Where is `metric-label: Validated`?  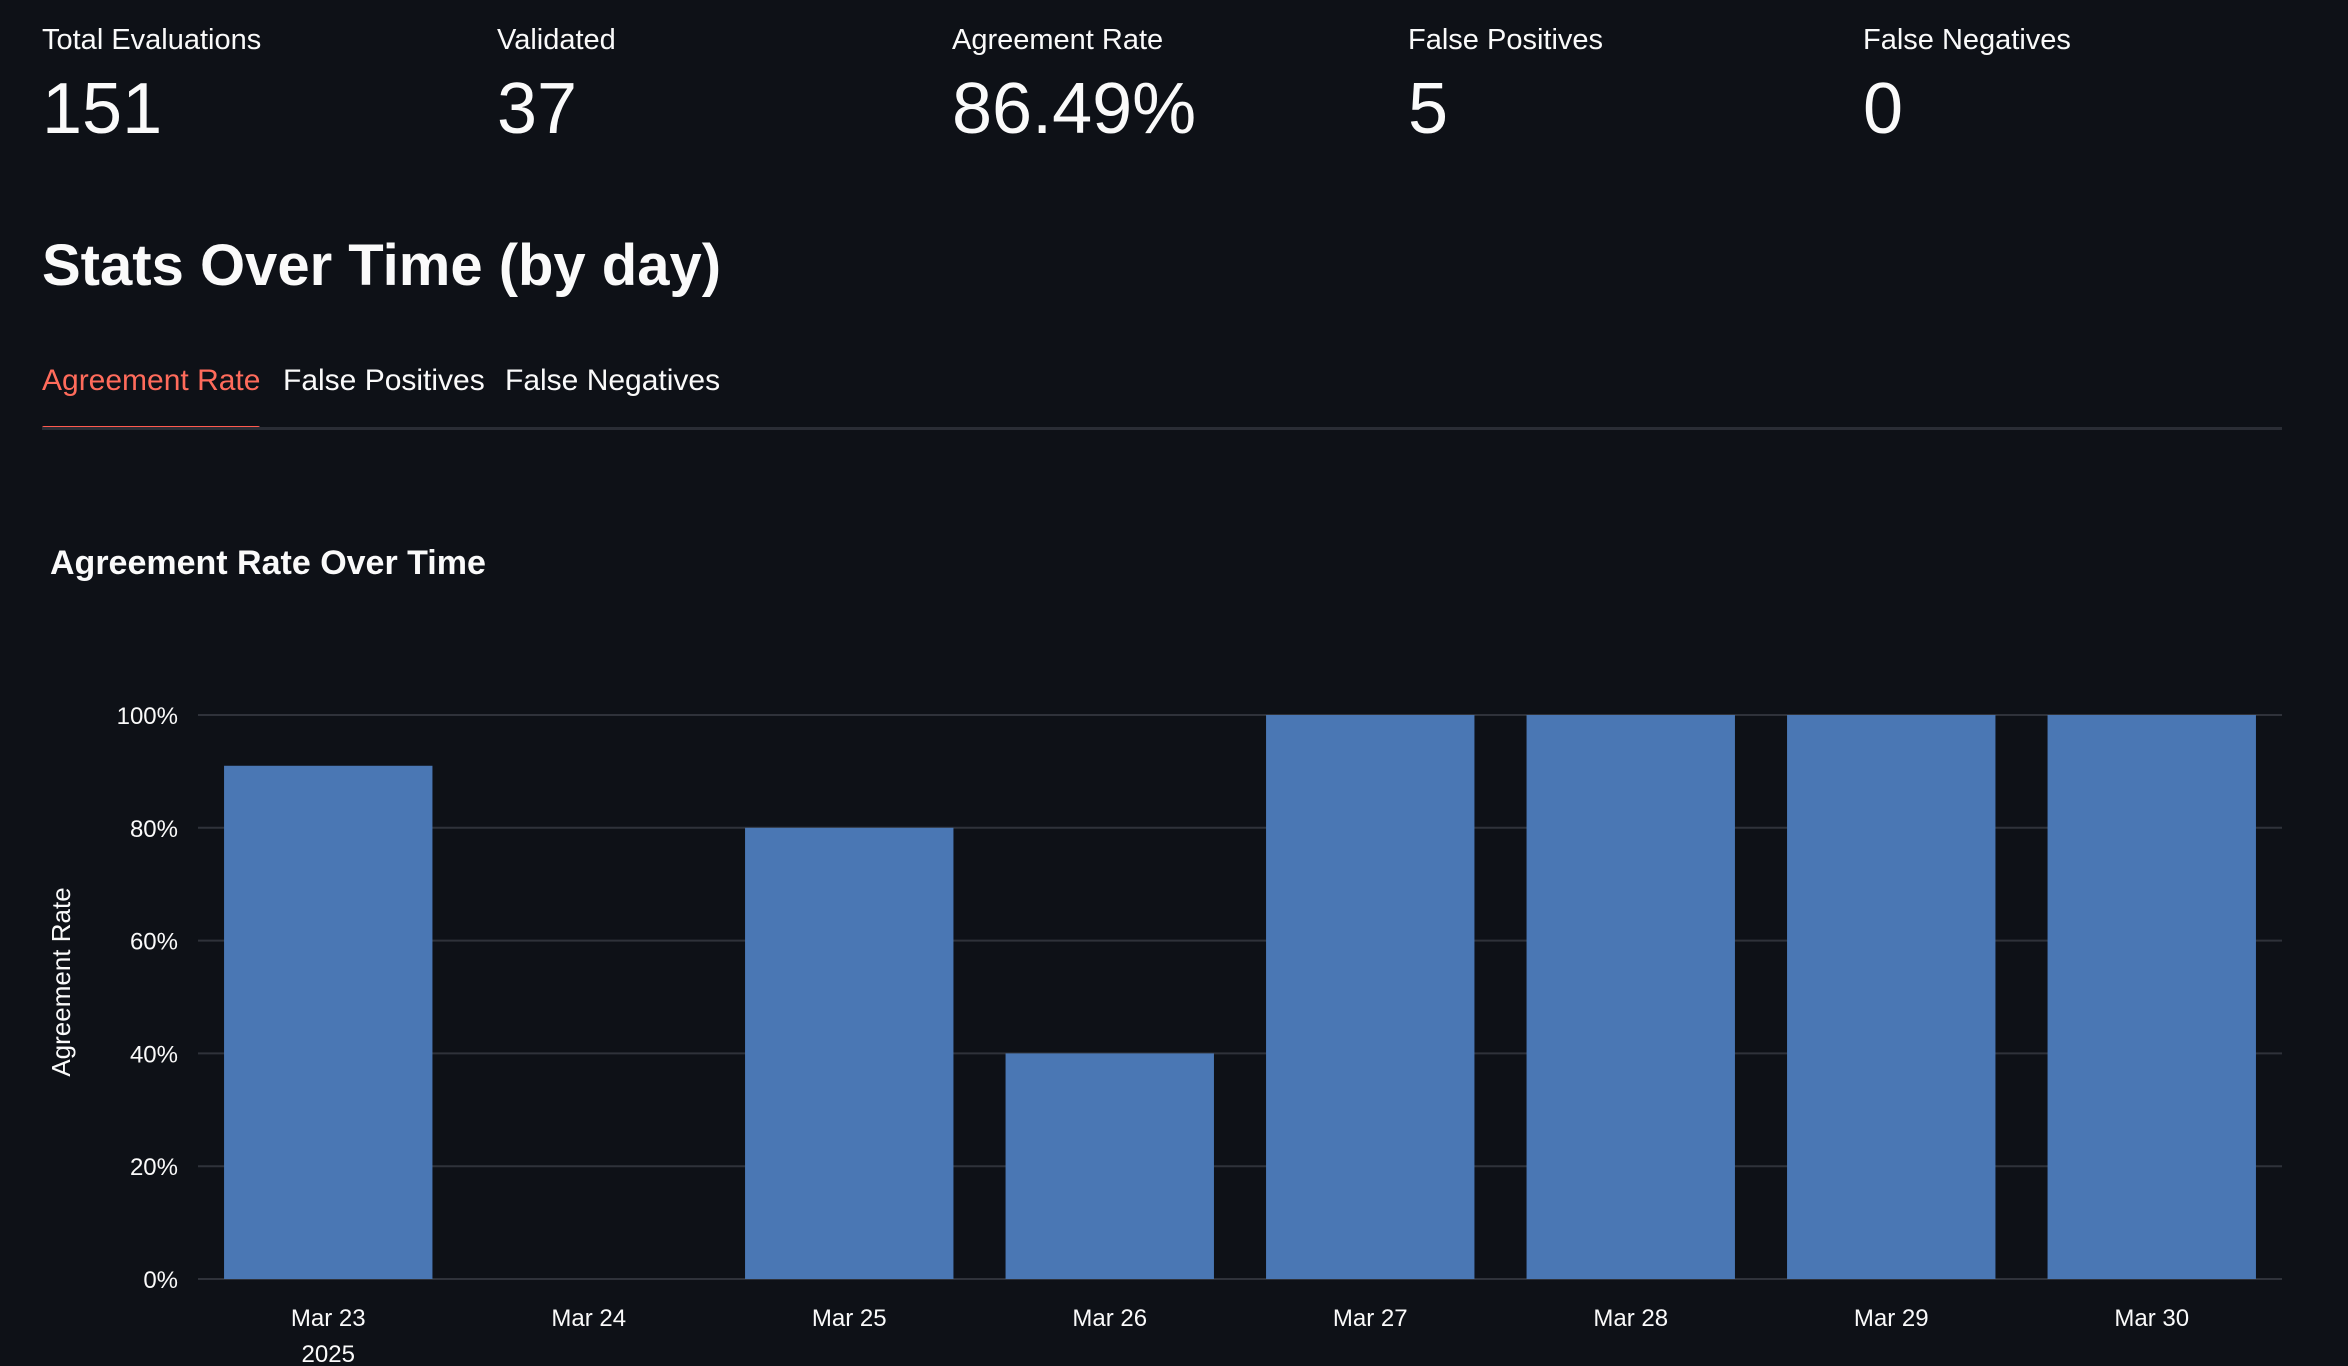 metric-label: Validated is located at coordinates (556, 40).